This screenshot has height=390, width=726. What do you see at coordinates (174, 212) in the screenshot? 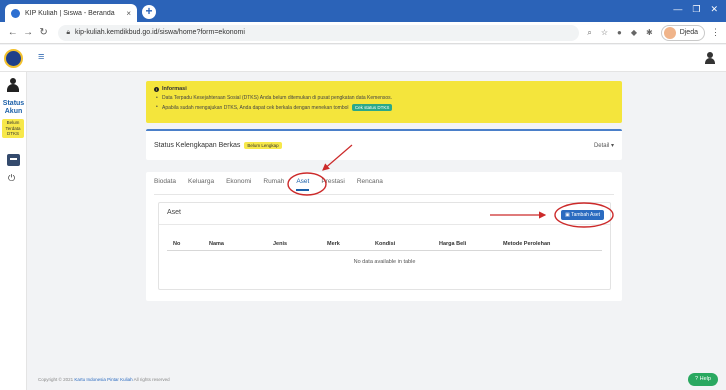
I see `panel-title: Aset` at bounding box center [174, 212].